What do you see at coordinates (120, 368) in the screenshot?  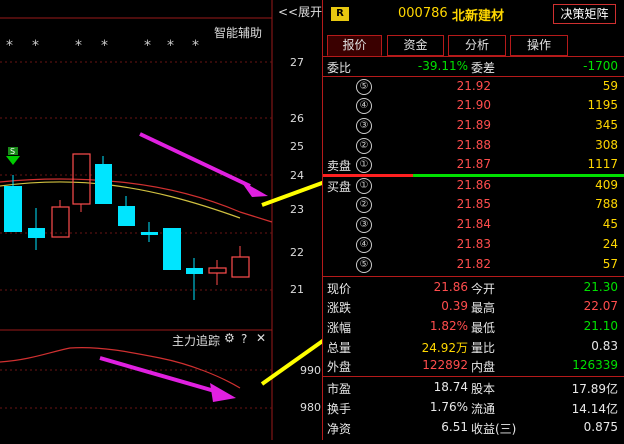 I see `indicator-curve` at bounding box center [120, 368].